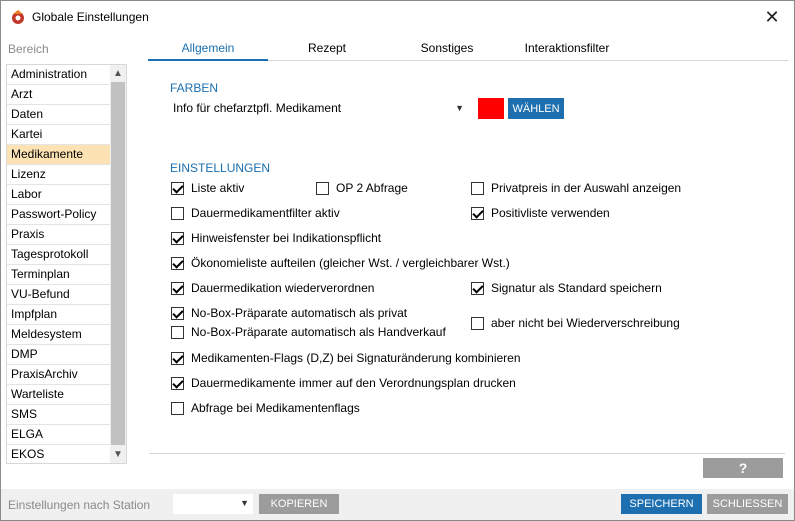 The image size is (795, 521). I want to click on content-divider, so click(467, 453).